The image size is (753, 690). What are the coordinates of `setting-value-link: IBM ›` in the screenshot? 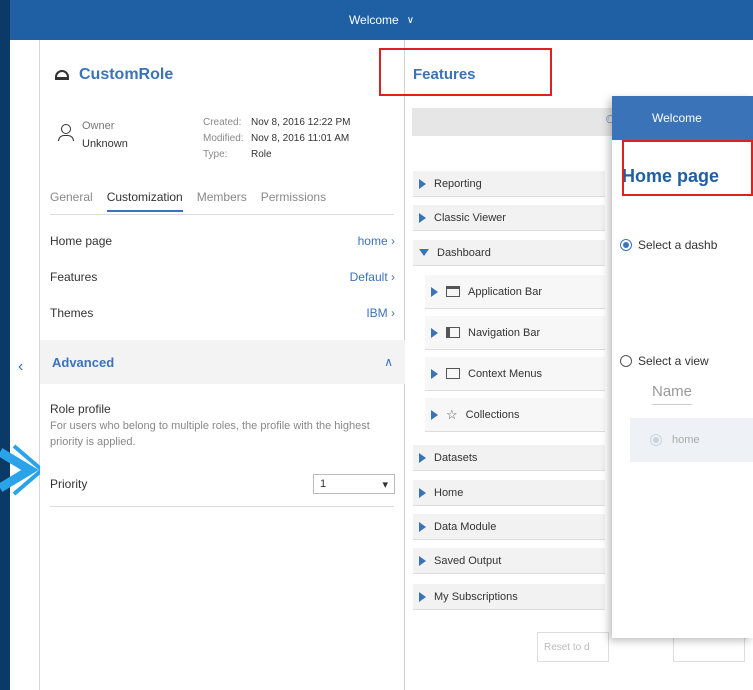 It's located at (380, 313).